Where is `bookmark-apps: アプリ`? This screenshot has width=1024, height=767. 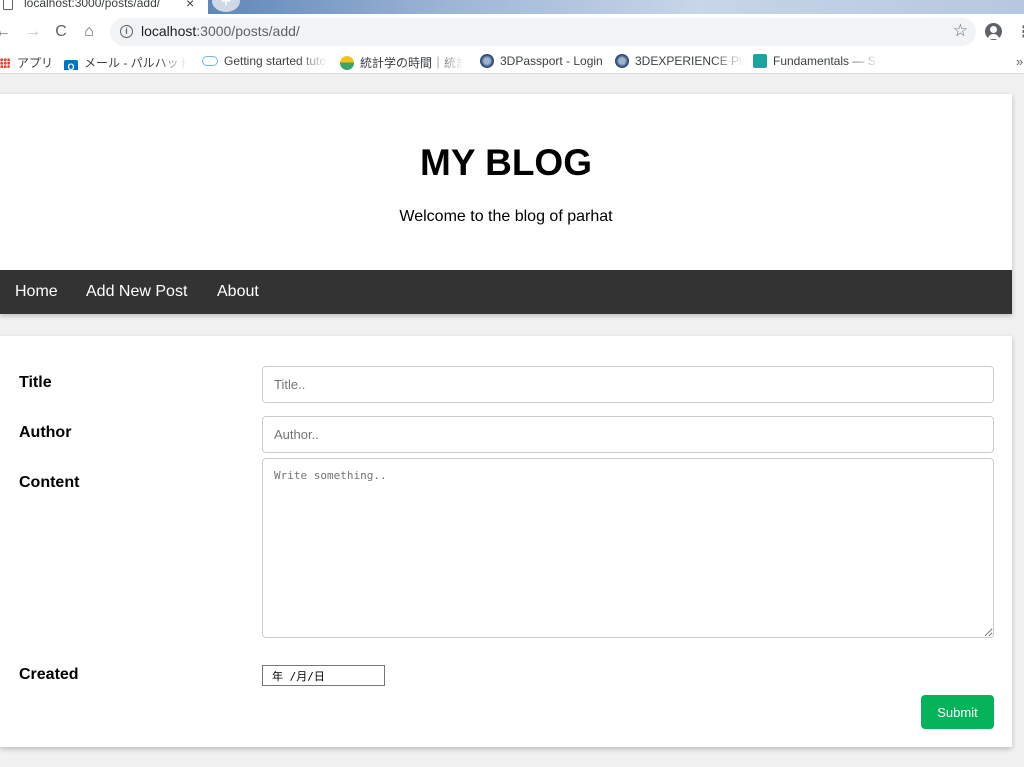 bookmark-apps: アプリ is located at coordinates (30, 62).